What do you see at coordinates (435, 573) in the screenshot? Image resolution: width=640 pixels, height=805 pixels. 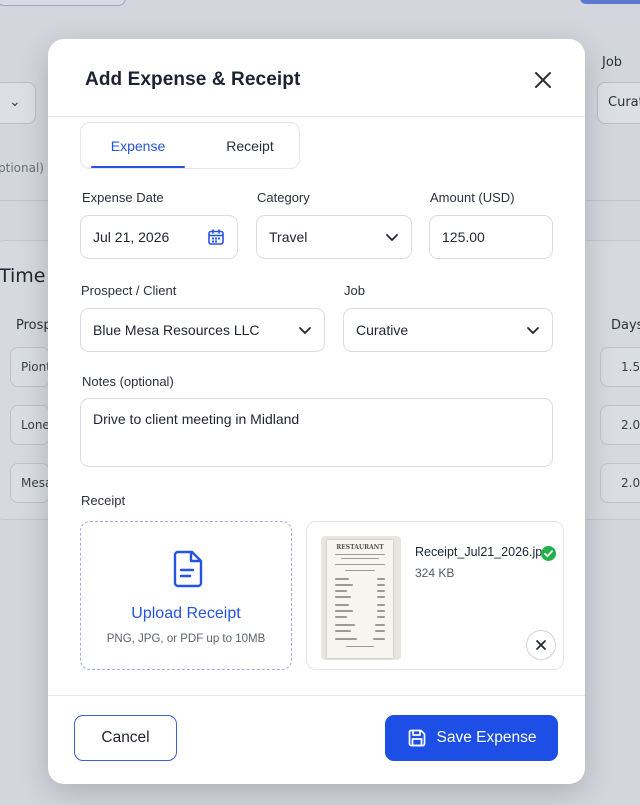 I see `uploaded-file-size: 324 KB` at bounding box center [435, 573].